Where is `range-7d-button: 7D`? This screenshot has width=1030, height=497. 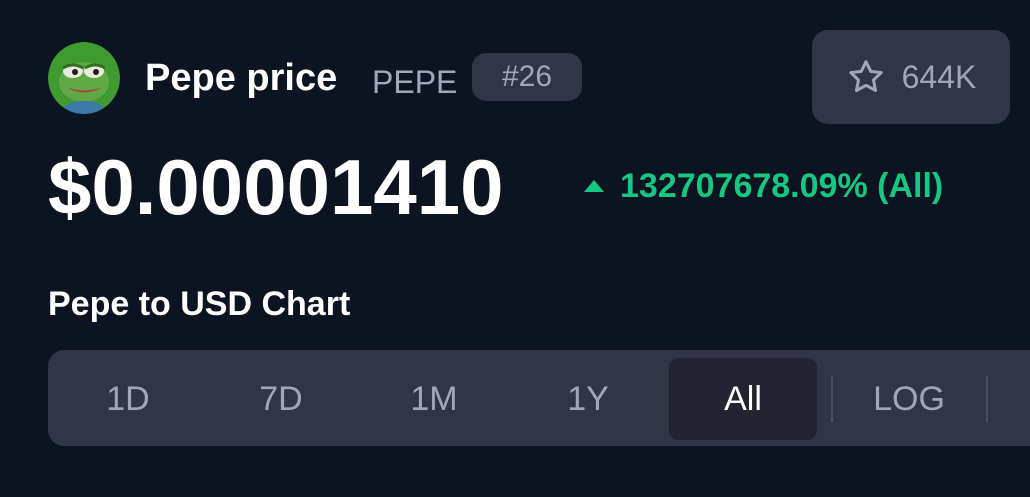 range-7d-button: 7D is located at coordinates (281, 399).